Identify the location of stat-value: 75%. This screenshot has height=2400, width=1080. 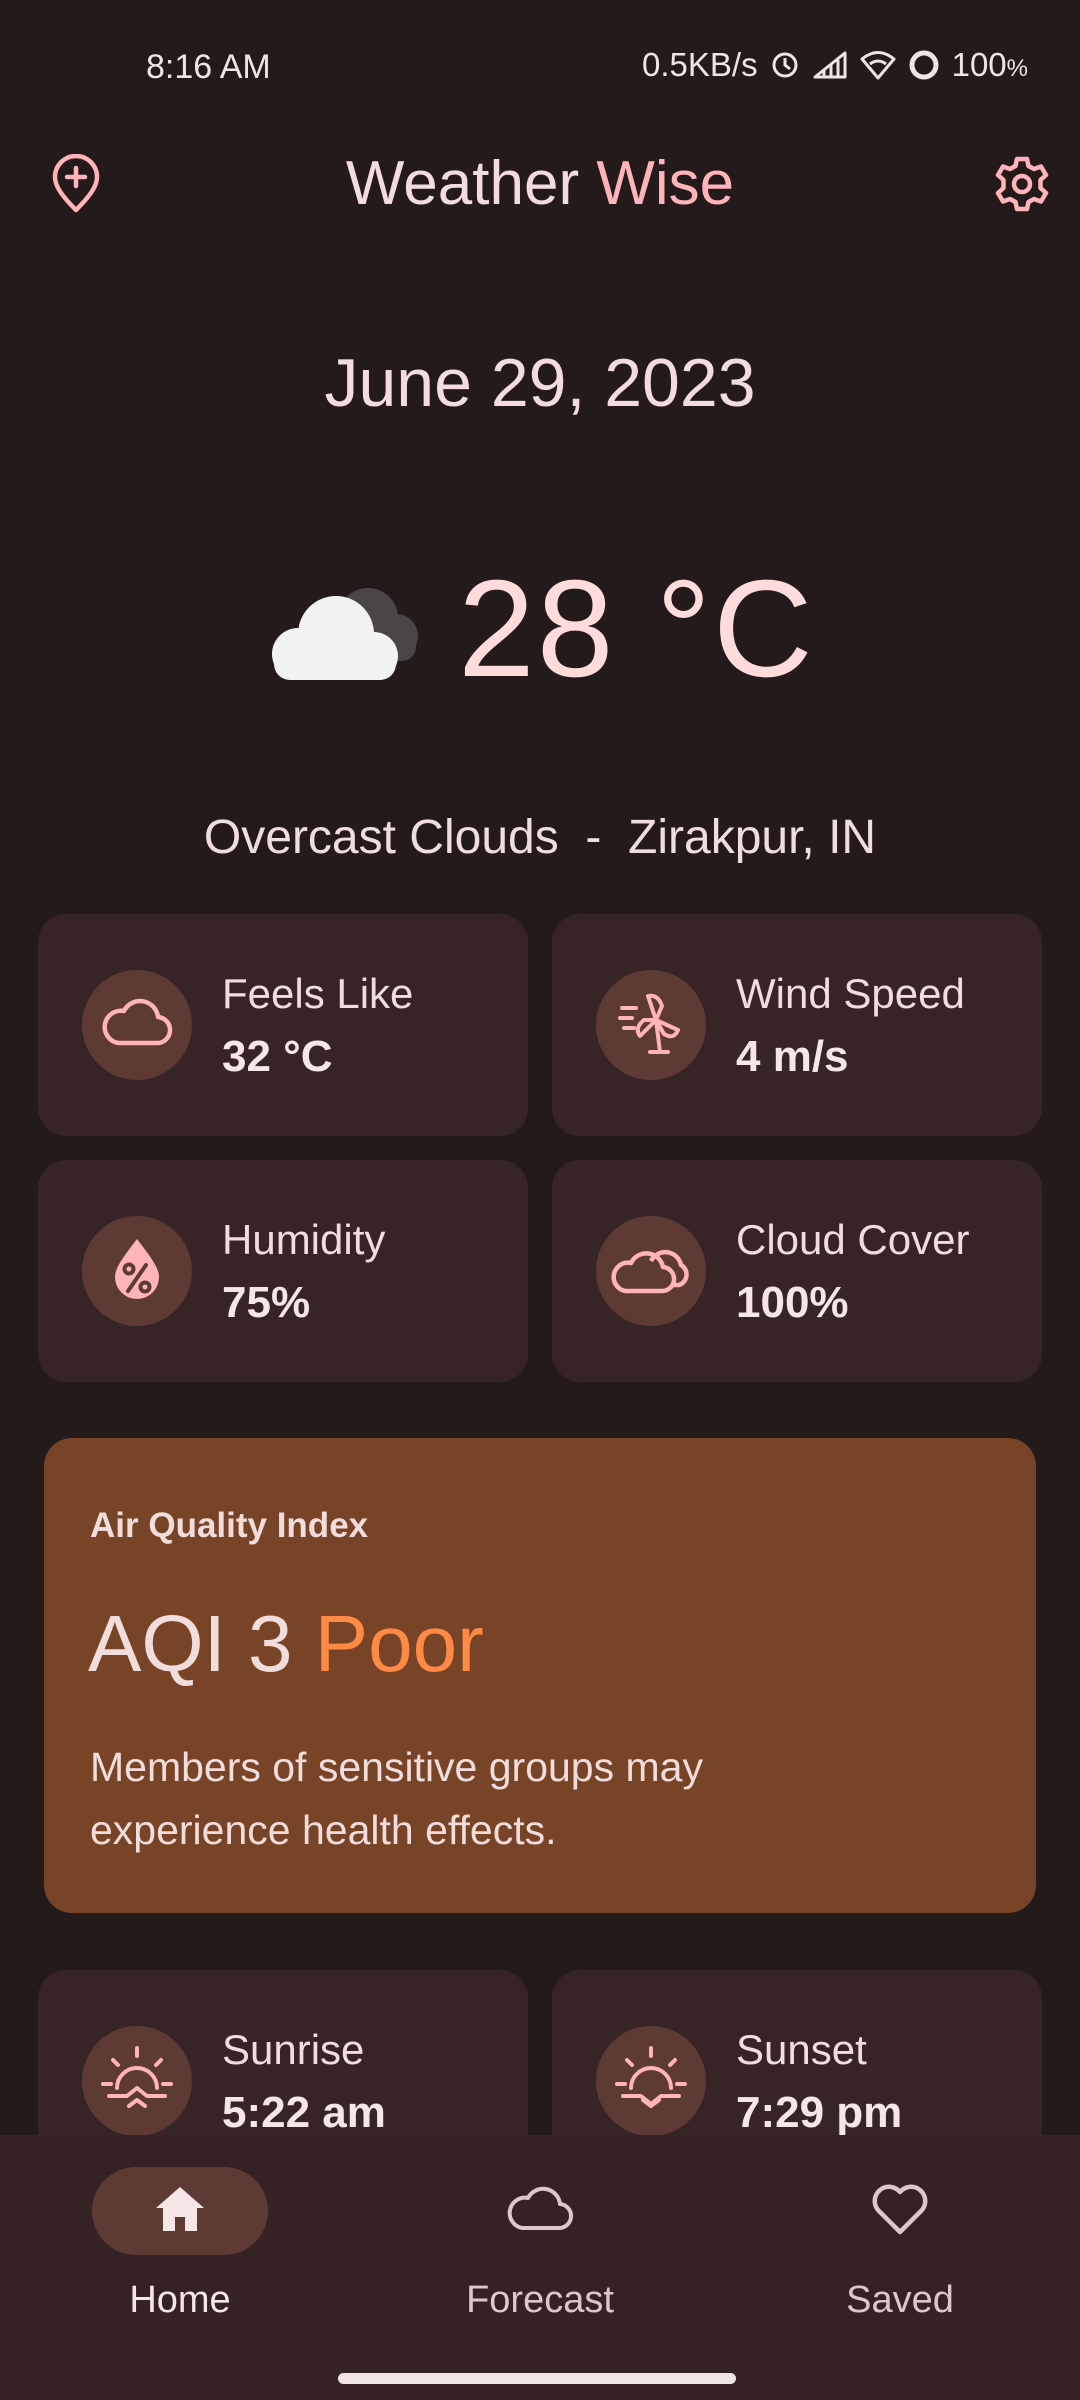
(266, 1302).